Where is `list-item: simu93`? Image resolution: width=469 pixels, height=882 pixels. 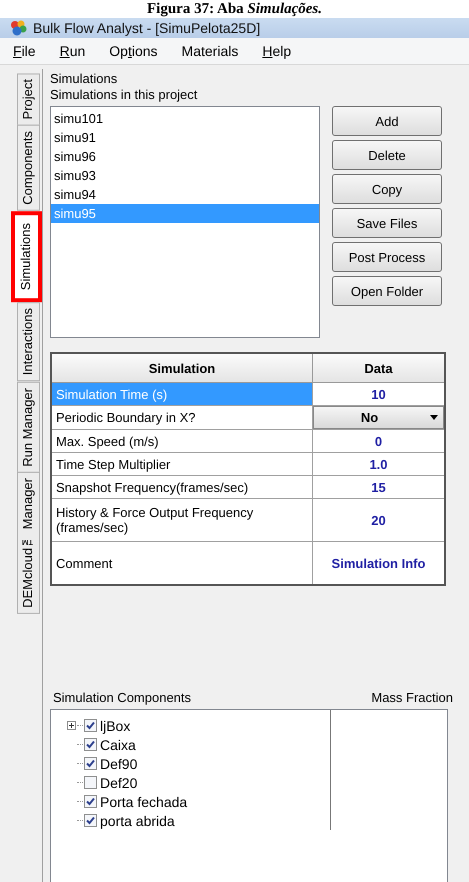
list-item: simu93 is located at coordinates (185, 175).